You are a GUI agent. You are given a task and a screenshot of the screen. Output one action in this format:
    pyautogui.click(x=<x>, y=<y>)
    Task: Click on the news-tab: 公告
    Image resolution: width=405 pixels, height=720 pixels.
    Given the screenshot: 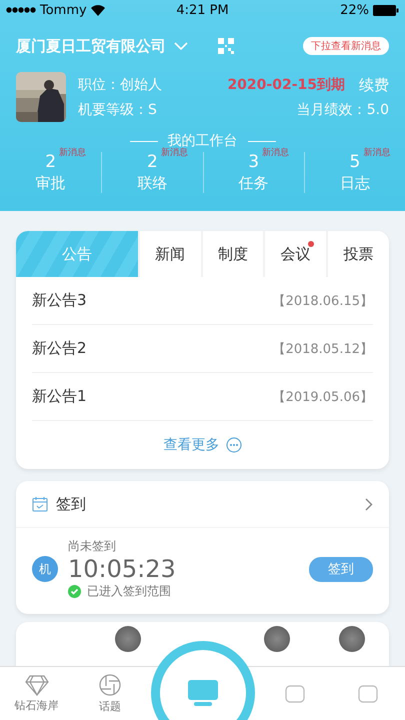 What is the action you would take?
    pyautogui.click(x=77, y=254)
    